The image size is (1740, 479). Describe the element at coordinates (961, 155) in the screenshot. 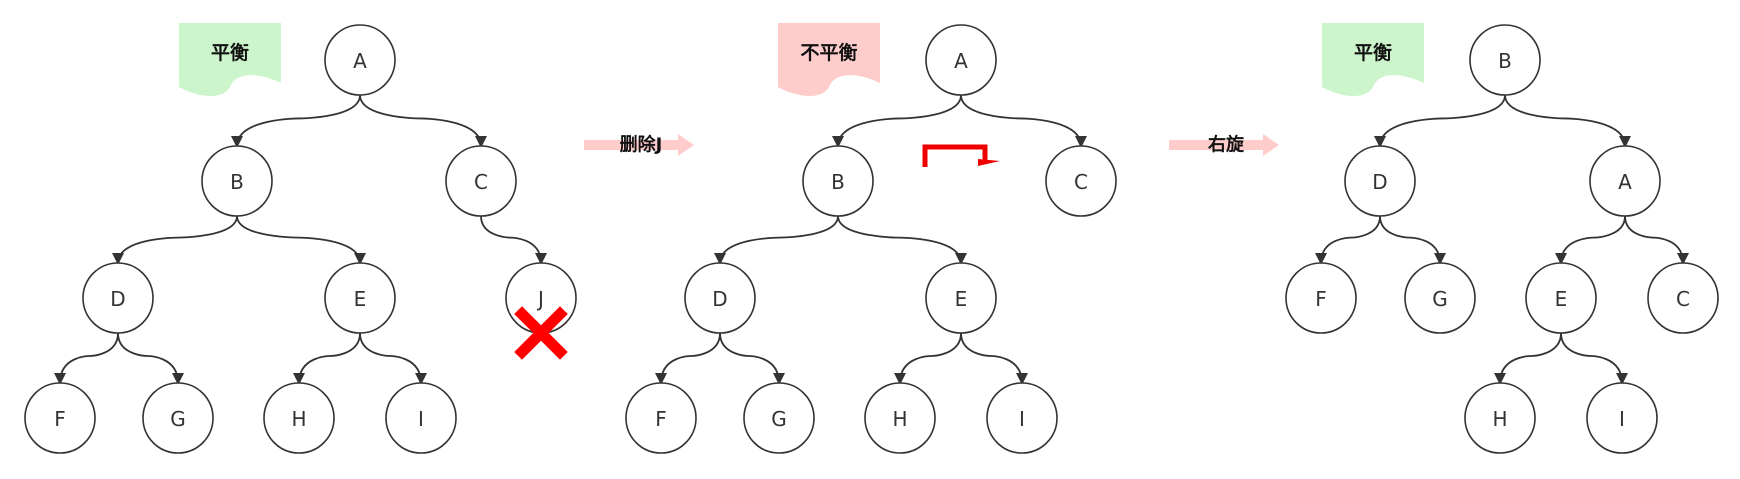

I see `rotate-right-icon` at that location.